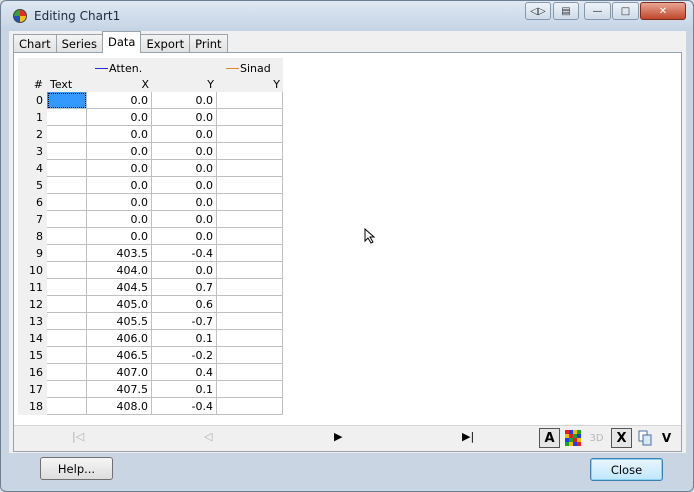 The width and height of the screenshot is (694, 492). I want to click on table-row: 12 405.0 0.6, so click(150, 304).